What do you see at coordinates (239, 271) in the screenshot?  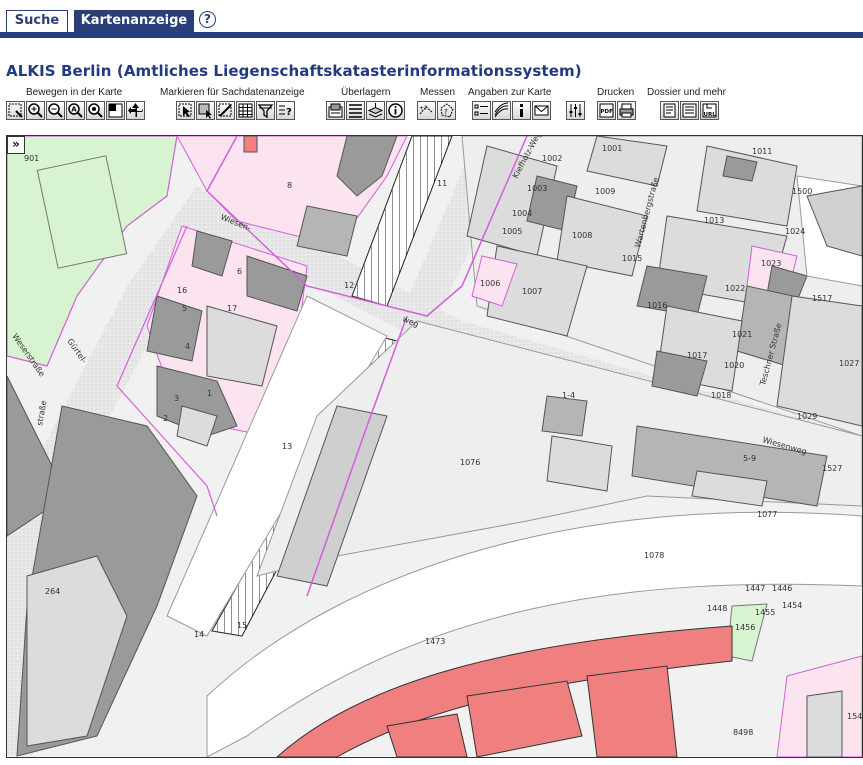 I see `parcel-label: 6` at bounding box center [239, 271].